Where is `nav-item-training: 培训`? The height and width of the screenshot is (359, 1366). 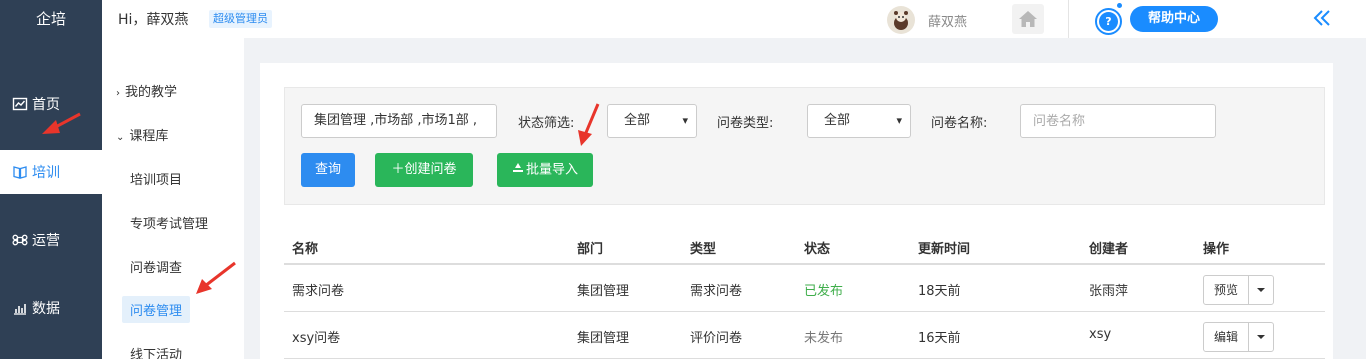 nav-item-training: 培训 is located at coordinates (51, 172).